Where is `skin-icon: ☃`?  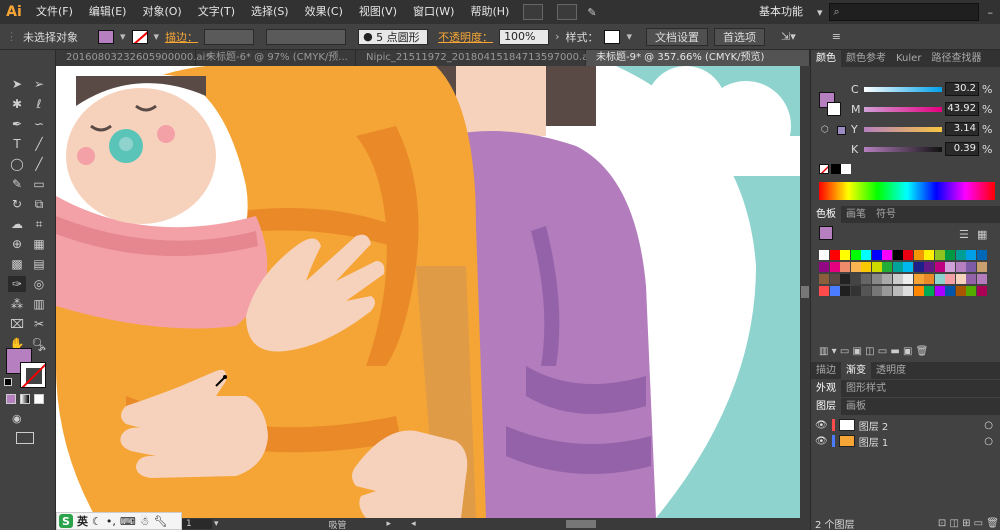 skin-icon: ☃ is located at coordinates (145, 521).